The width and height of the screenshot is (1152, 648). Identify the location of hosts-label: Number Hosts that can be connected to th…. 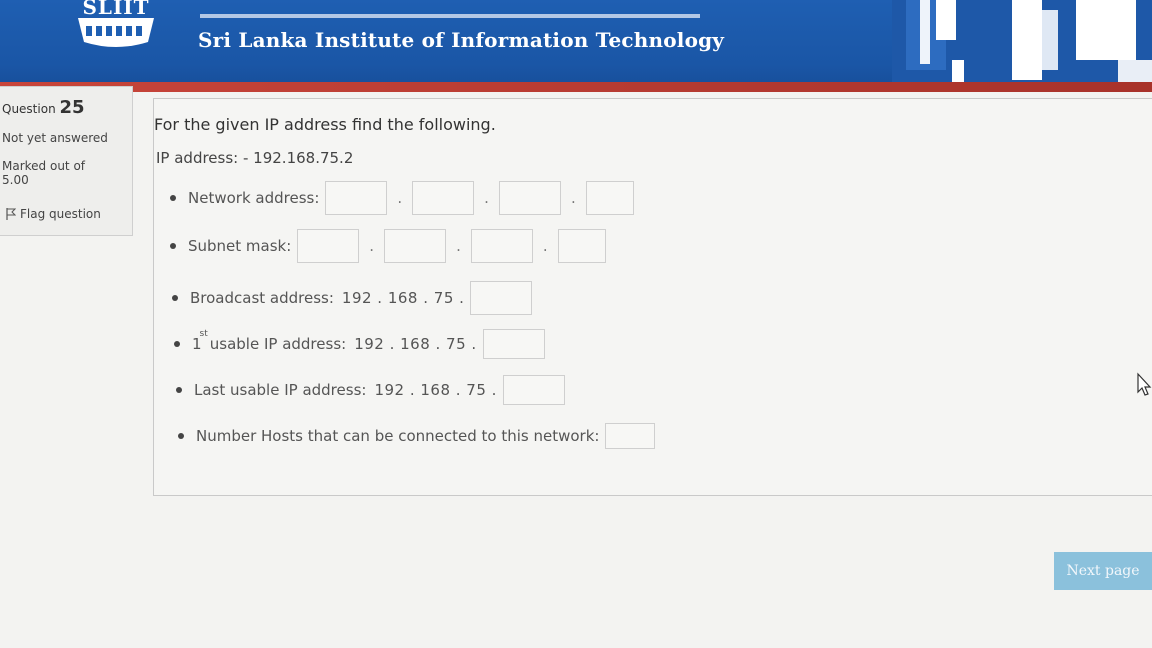
(398, 436).